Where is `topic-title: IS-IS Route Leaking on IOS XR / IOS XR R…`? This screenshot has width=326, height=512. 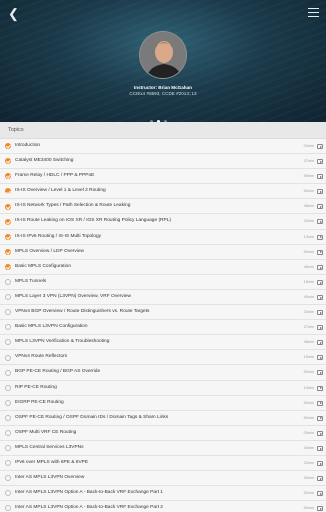 topic-title: IS-IS Route Leaking on IOS XR / IOS XR R… is located at coordinates (93, 221).